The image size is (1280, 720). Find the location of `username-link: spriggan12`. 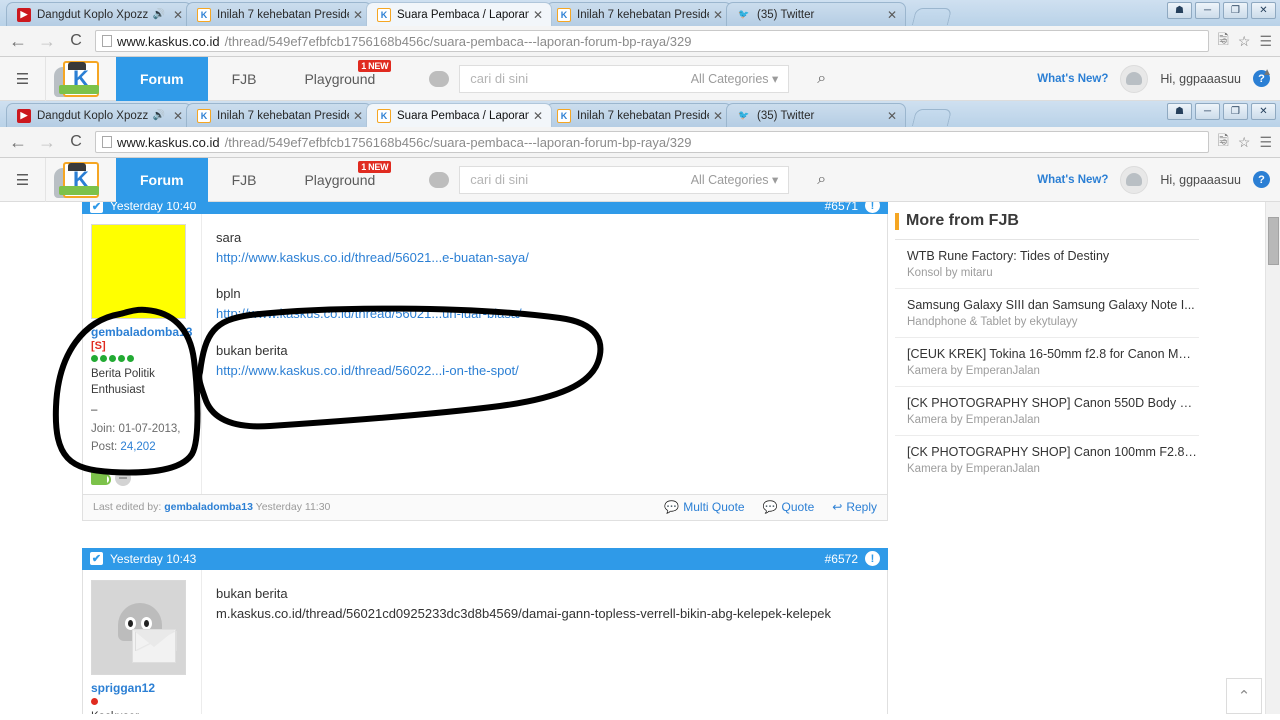

username-link: spriggan12 is located at coordinates (142, 688).